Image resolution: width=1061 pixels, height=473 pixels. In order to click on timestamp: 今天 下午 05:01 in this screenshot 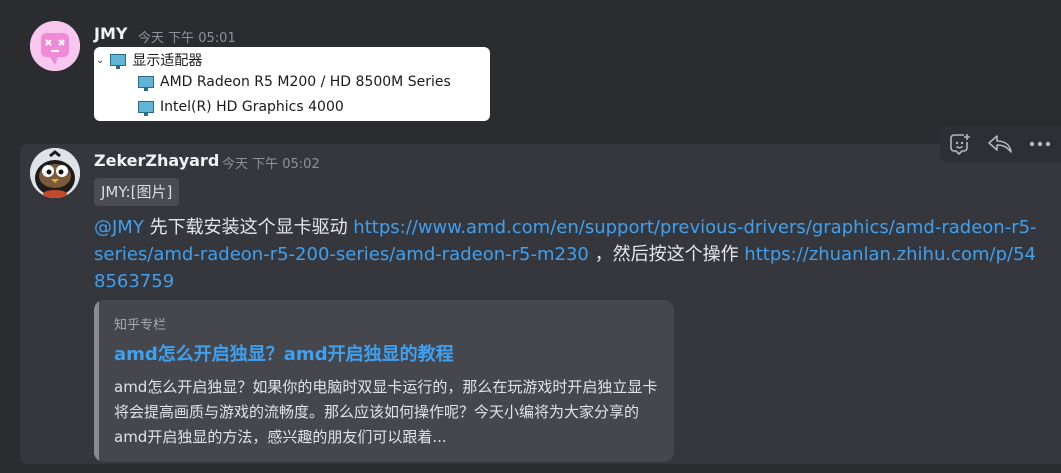, I will do `click(187, 38)`.